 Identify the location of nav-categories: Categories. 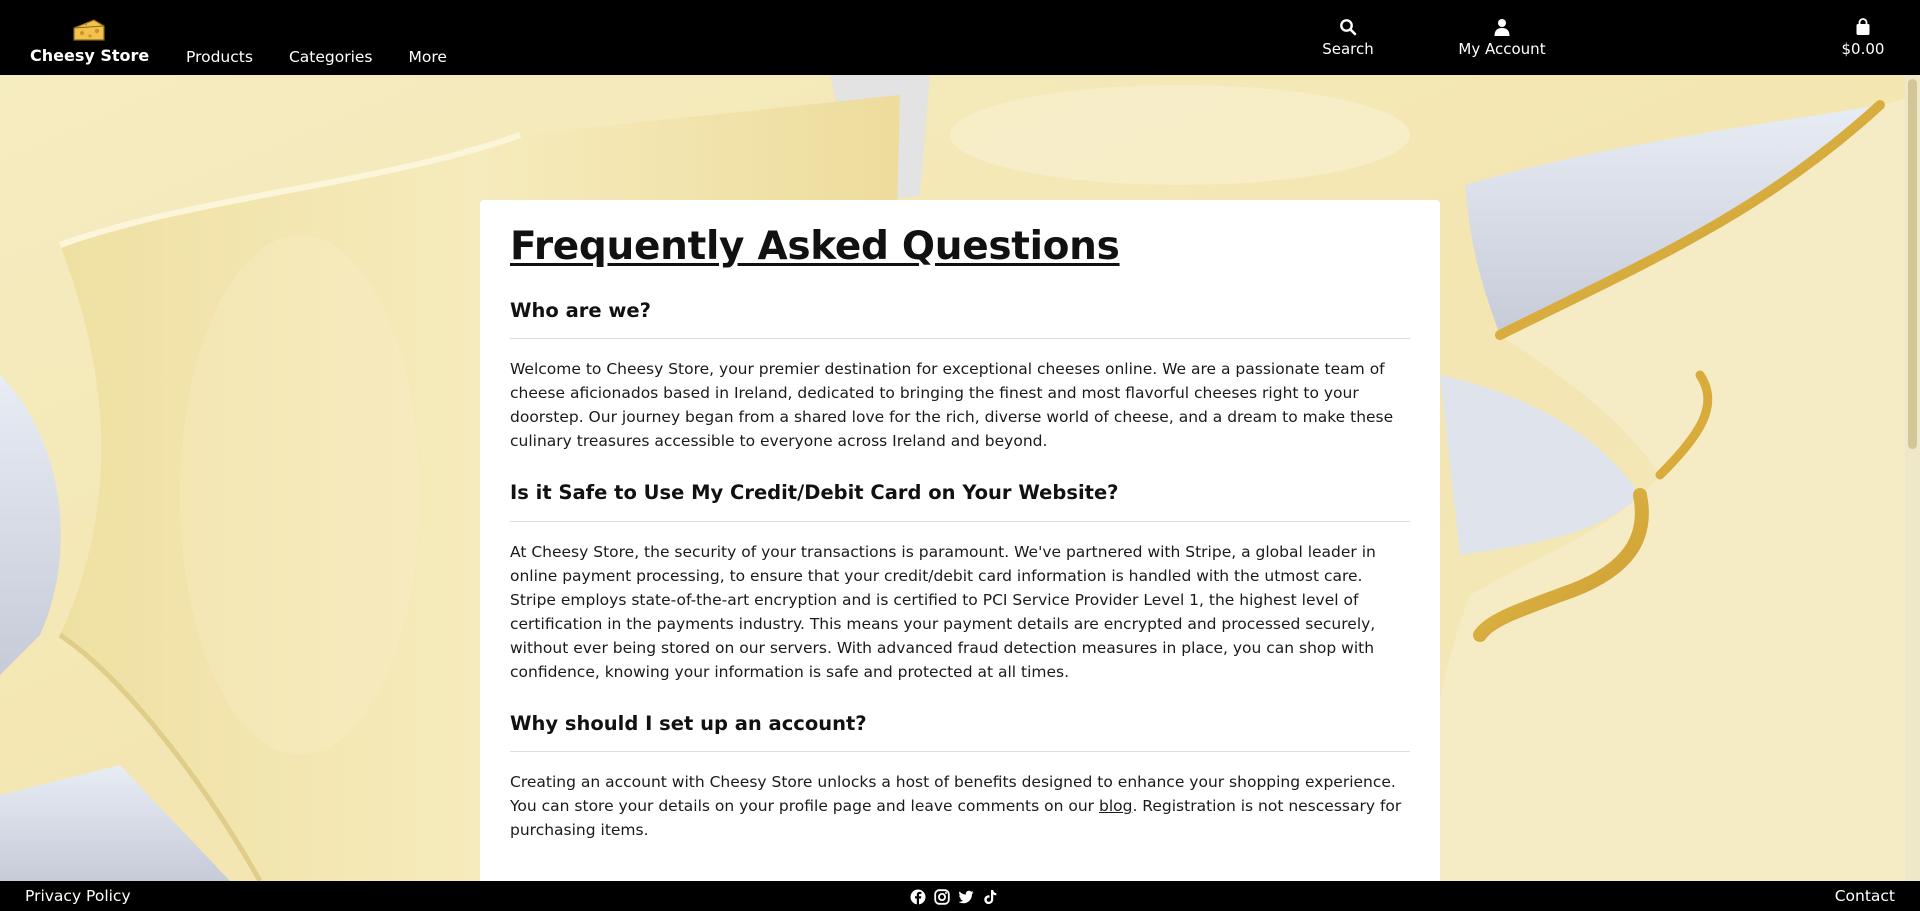
(331, 57).